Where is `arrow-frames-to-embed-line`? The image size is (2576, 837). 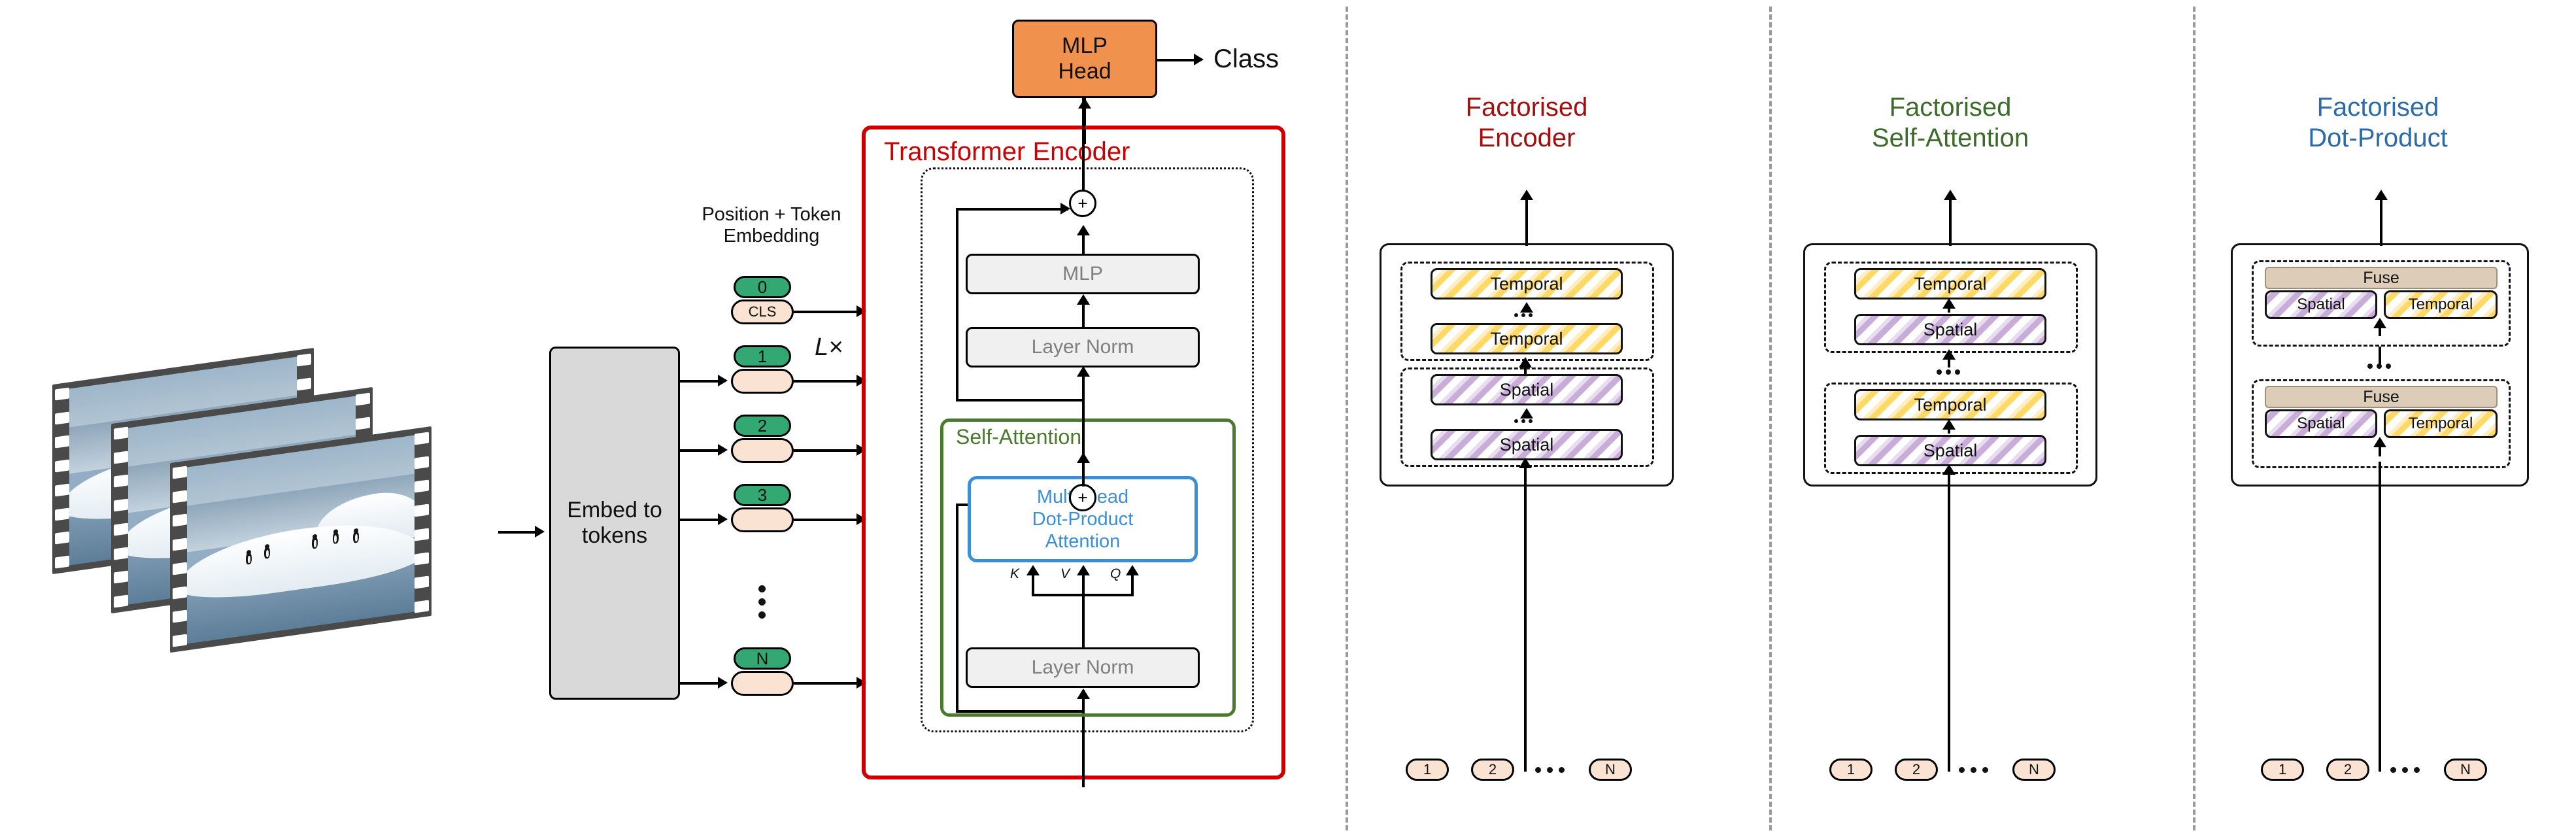 arrow-frames-to-embed-line is located at coordinates (517, 532).